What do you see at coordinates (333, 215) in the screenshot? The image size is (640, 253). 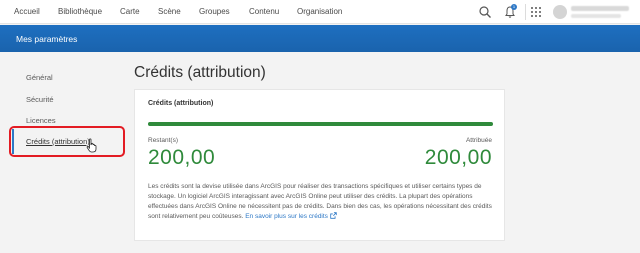 I see `external-link-icon` at bounding box center [333, 215].